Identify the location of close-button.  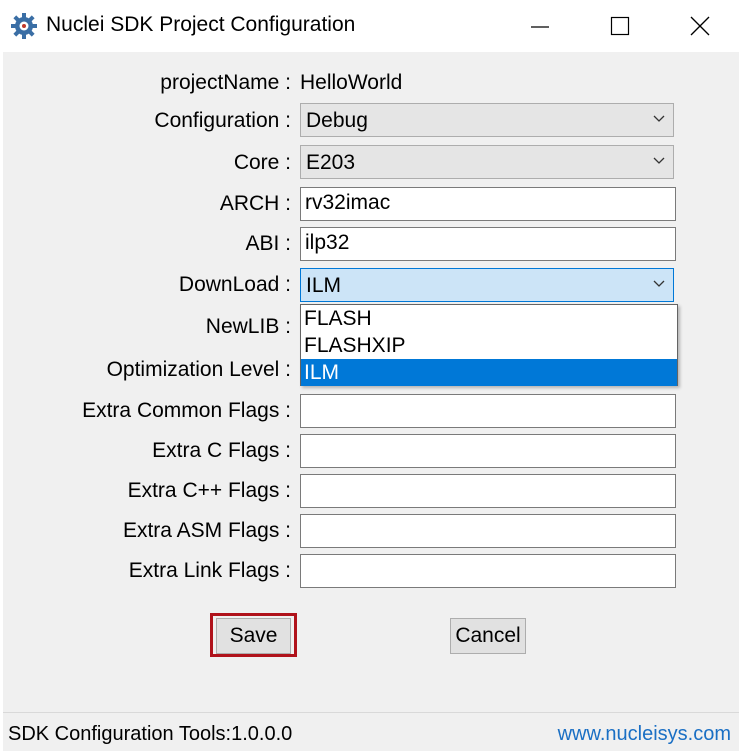
(700, 26).